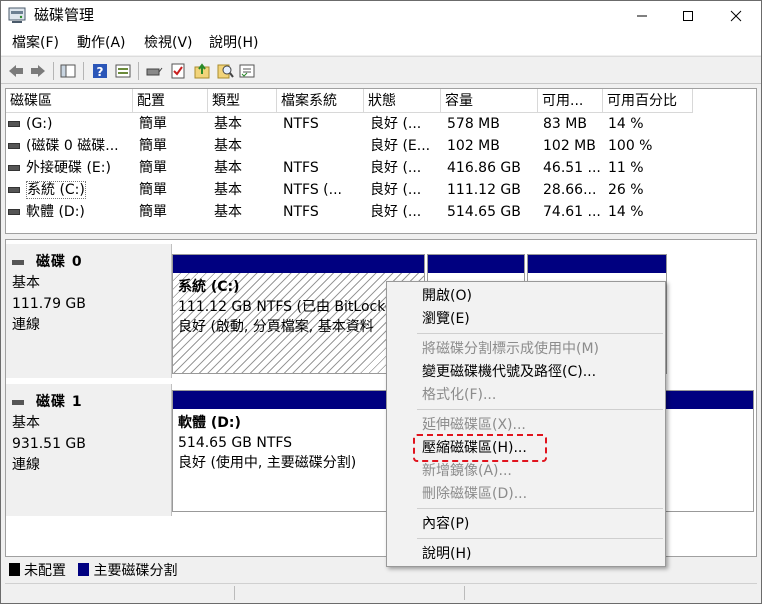  What do you see at coordinates (38, 71) in the screenshot?
I see `forward-arrow-icon` at bounding box center [38, 71].